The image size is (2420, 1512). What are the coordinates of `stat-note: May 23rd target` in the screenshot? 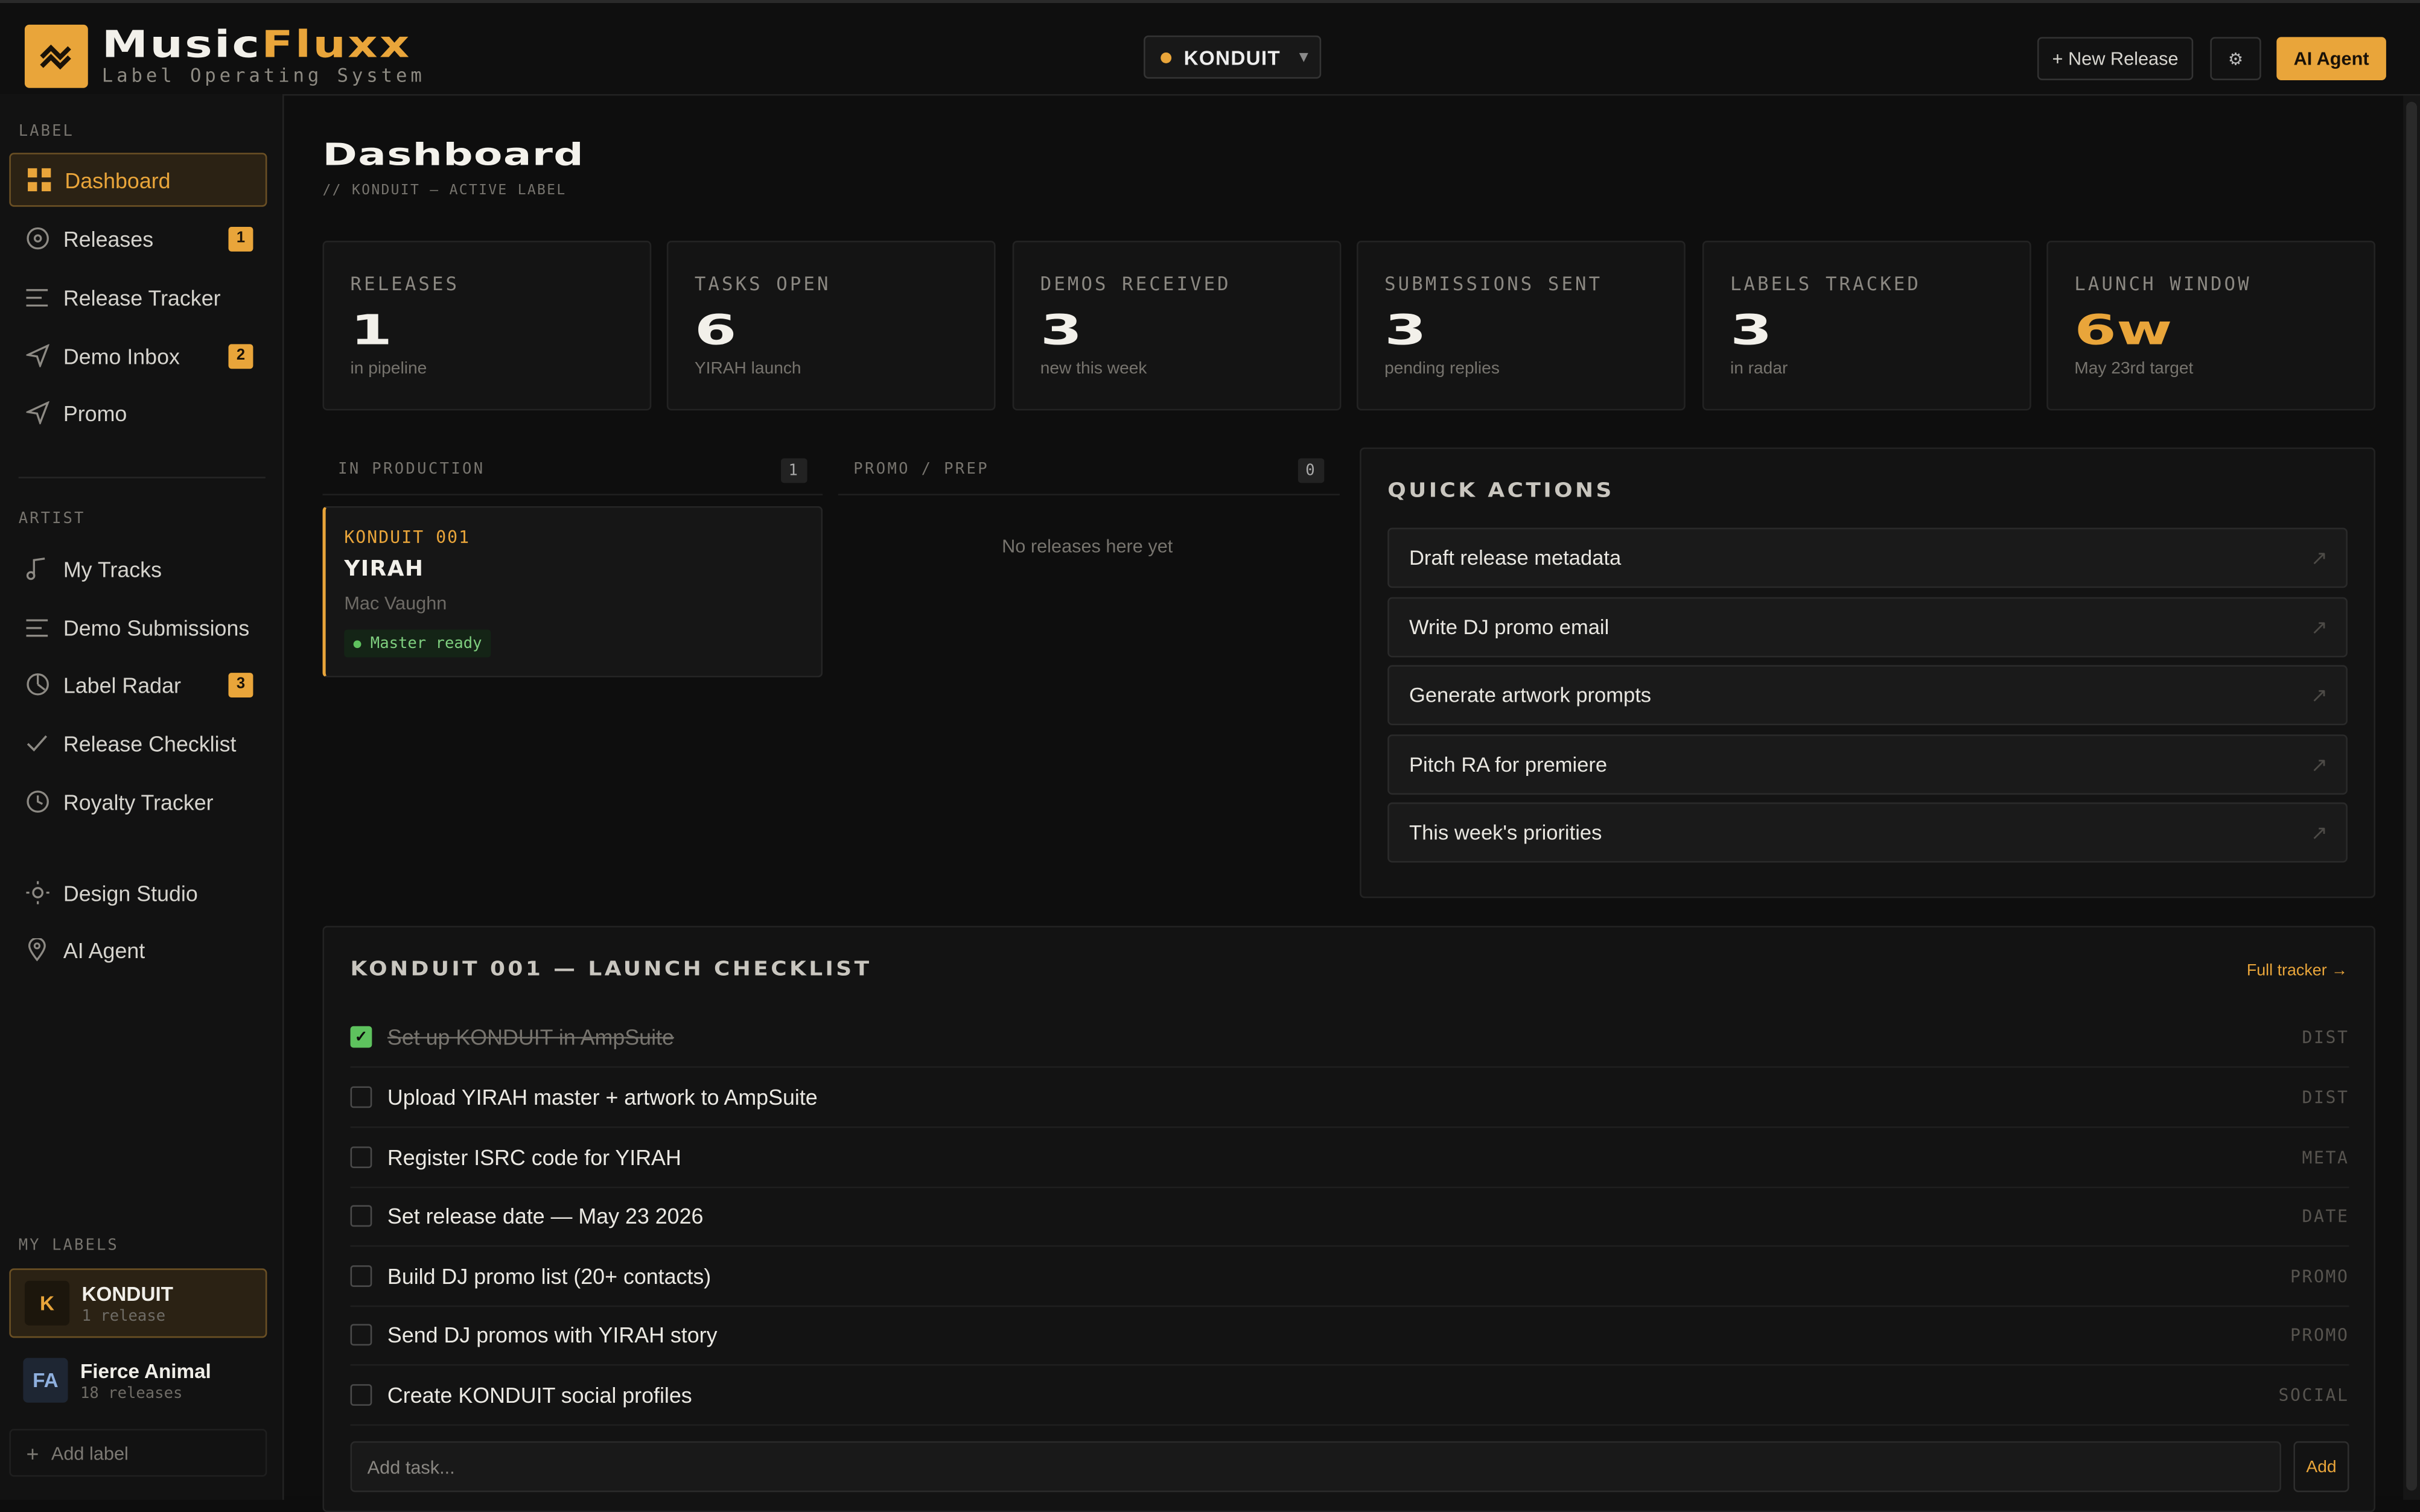 It's located at (2134, 369).